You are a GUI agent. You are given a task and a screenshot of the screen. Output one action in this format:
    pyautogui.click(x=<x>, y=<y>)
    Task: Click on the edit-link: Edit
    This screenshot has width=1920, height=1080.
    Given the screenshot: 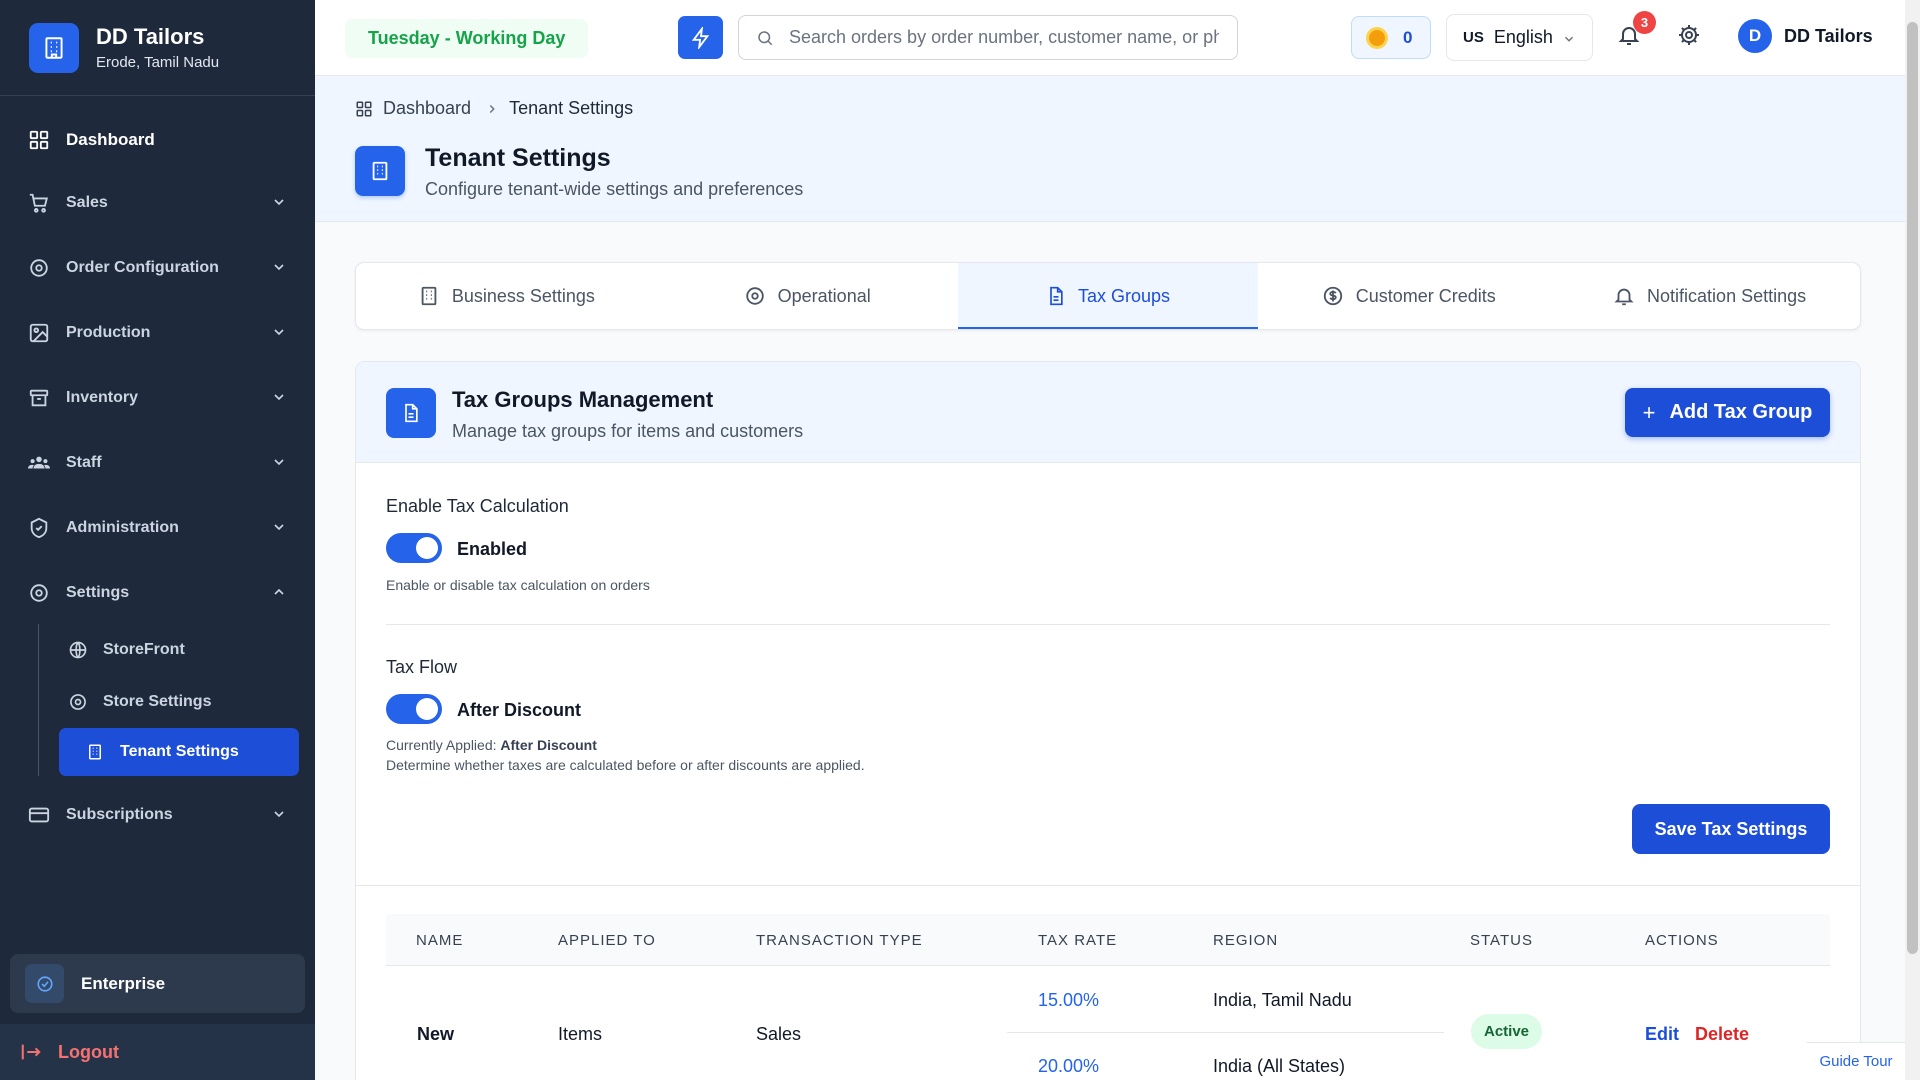 What is the action you would take?
    pyautogui.click(x=1662, y=1034)
    